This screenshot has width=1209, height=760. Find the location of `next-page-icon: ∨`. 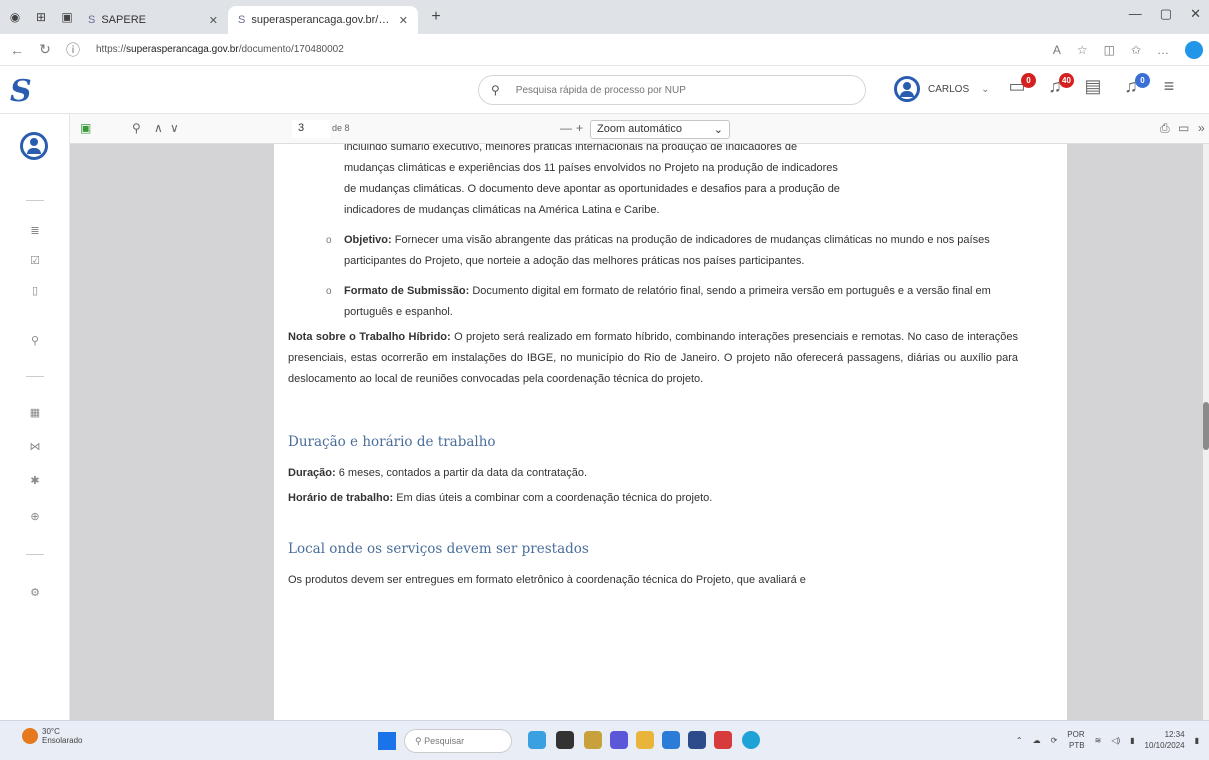

next-page-icon: ∨ is located at coordinates (174, 128).